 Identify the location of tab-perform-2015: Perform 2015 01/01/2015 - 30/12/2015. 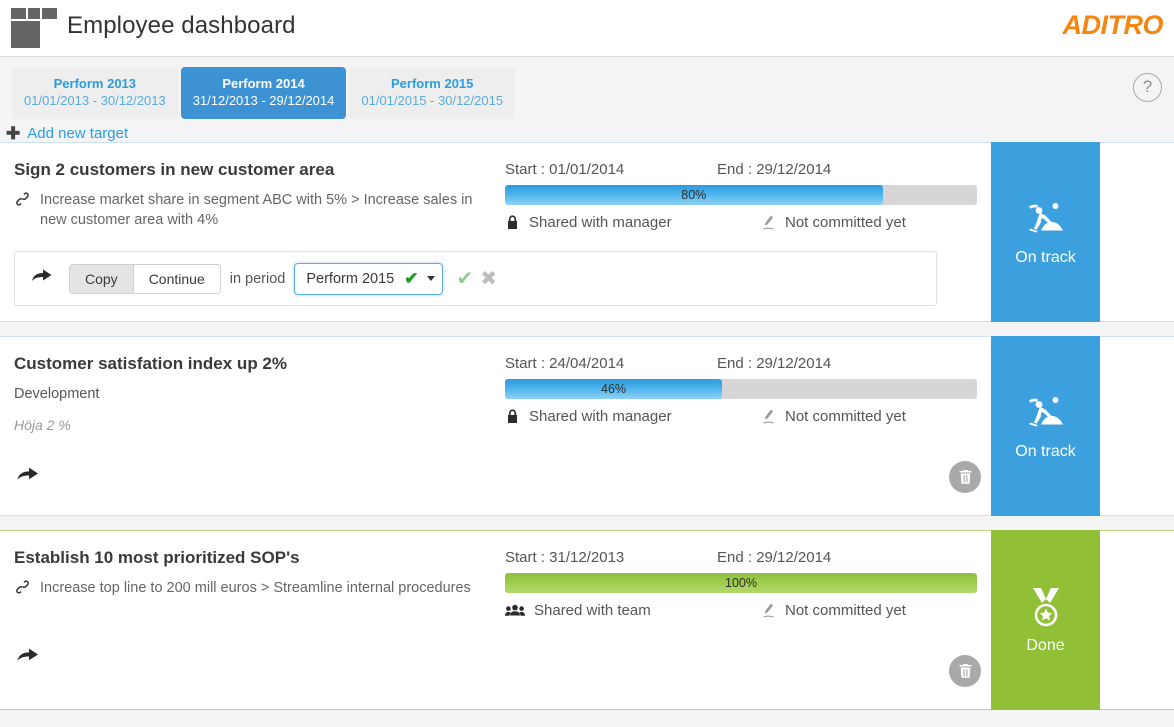
(432, 93).